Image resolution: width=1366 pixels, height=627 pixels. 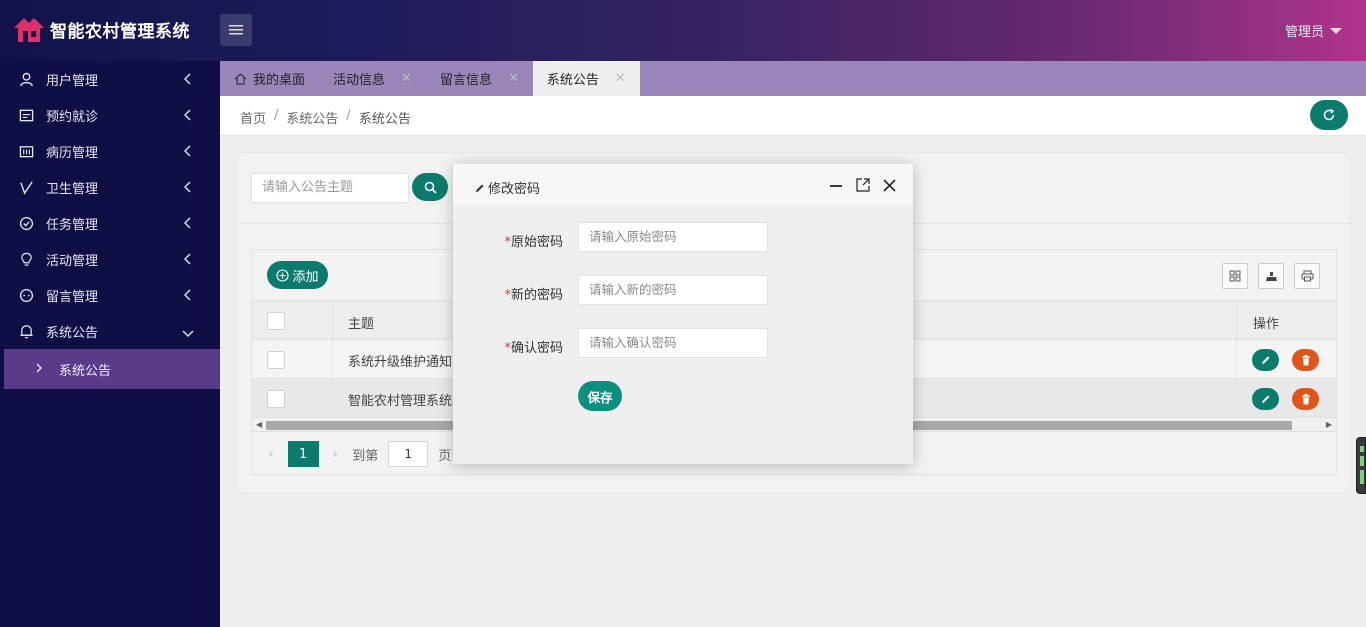 What do you see at coordinates (72, 81) in the screenshot?
I see `sidebar-item-label: 用户管理` at bounding box center [72, 81].